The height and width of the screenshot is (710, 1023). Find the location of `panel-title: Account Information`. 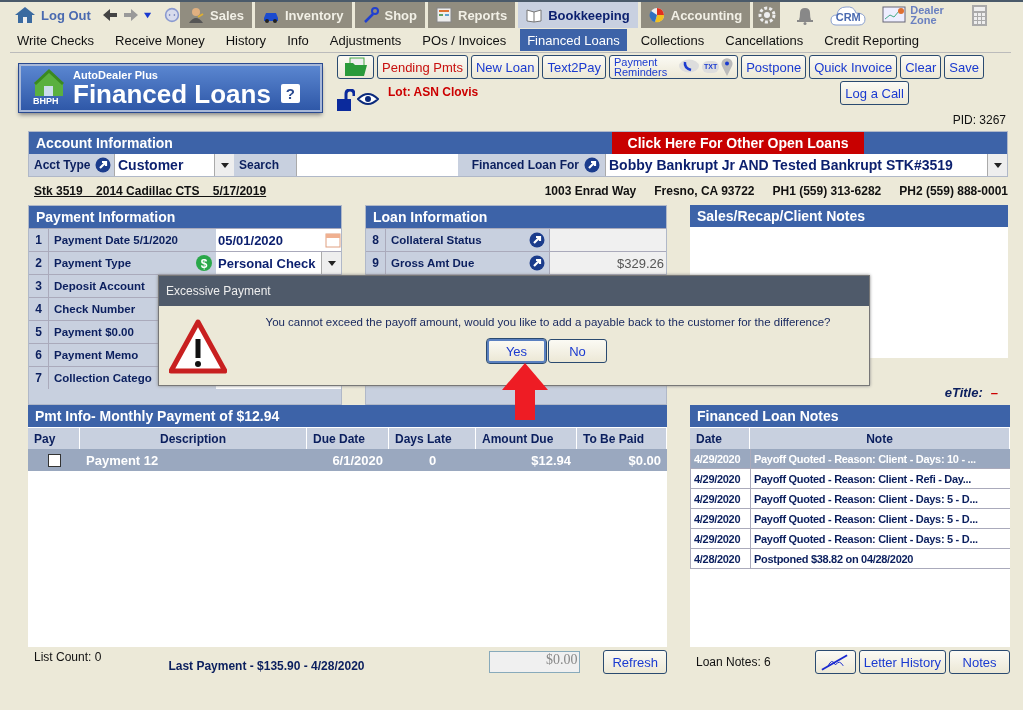

panel-title: Account Information is located at coordinates (104, 143).